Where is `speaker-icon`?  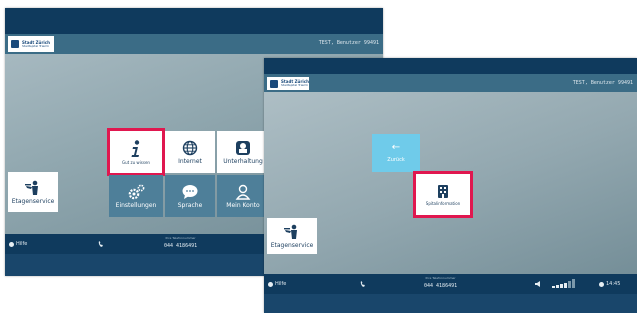
speaker-icon is located at coordinates (537, 284).